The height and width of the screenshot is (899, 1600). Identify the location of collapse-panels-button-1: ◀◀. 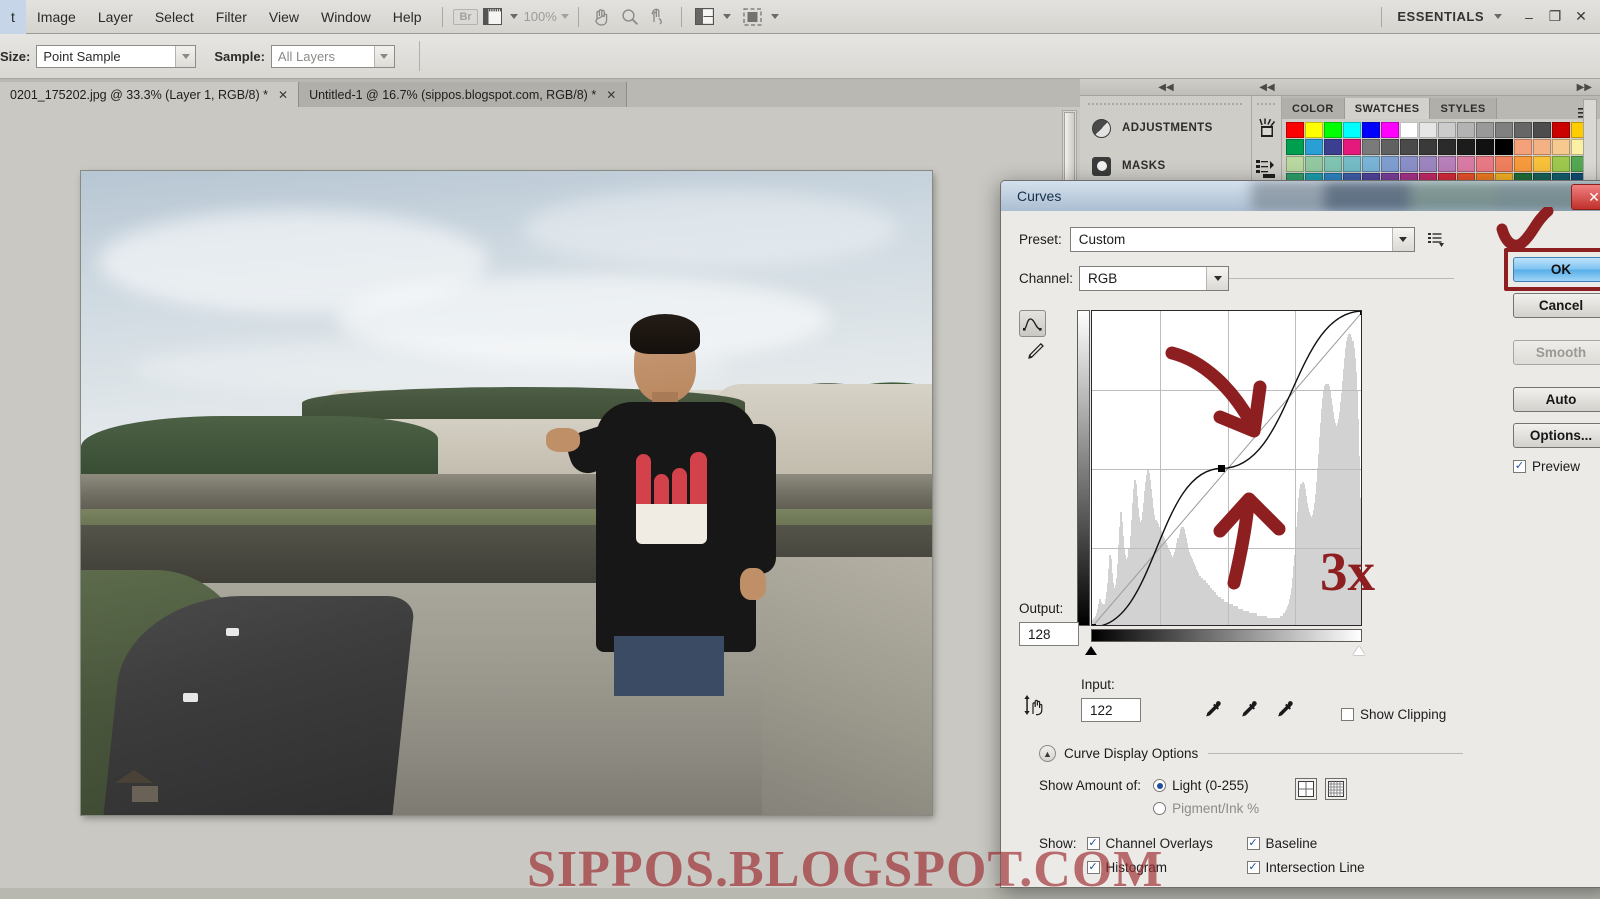
(1166, 87).